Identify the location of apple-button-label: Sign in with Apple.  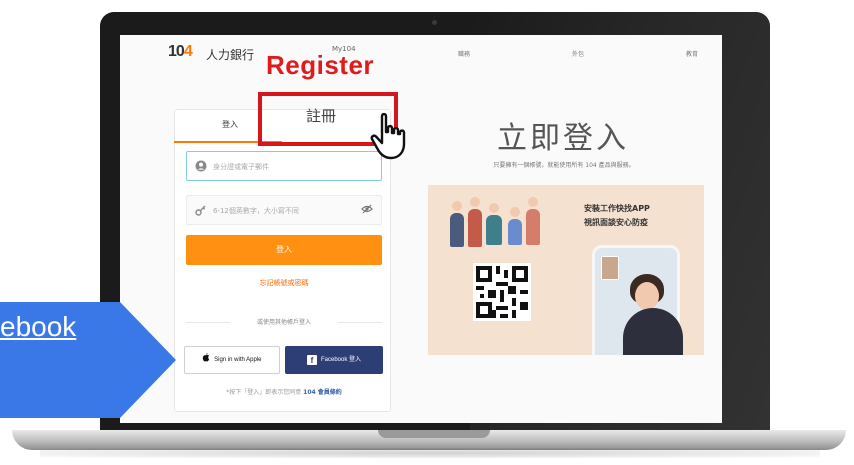
(238, 360).